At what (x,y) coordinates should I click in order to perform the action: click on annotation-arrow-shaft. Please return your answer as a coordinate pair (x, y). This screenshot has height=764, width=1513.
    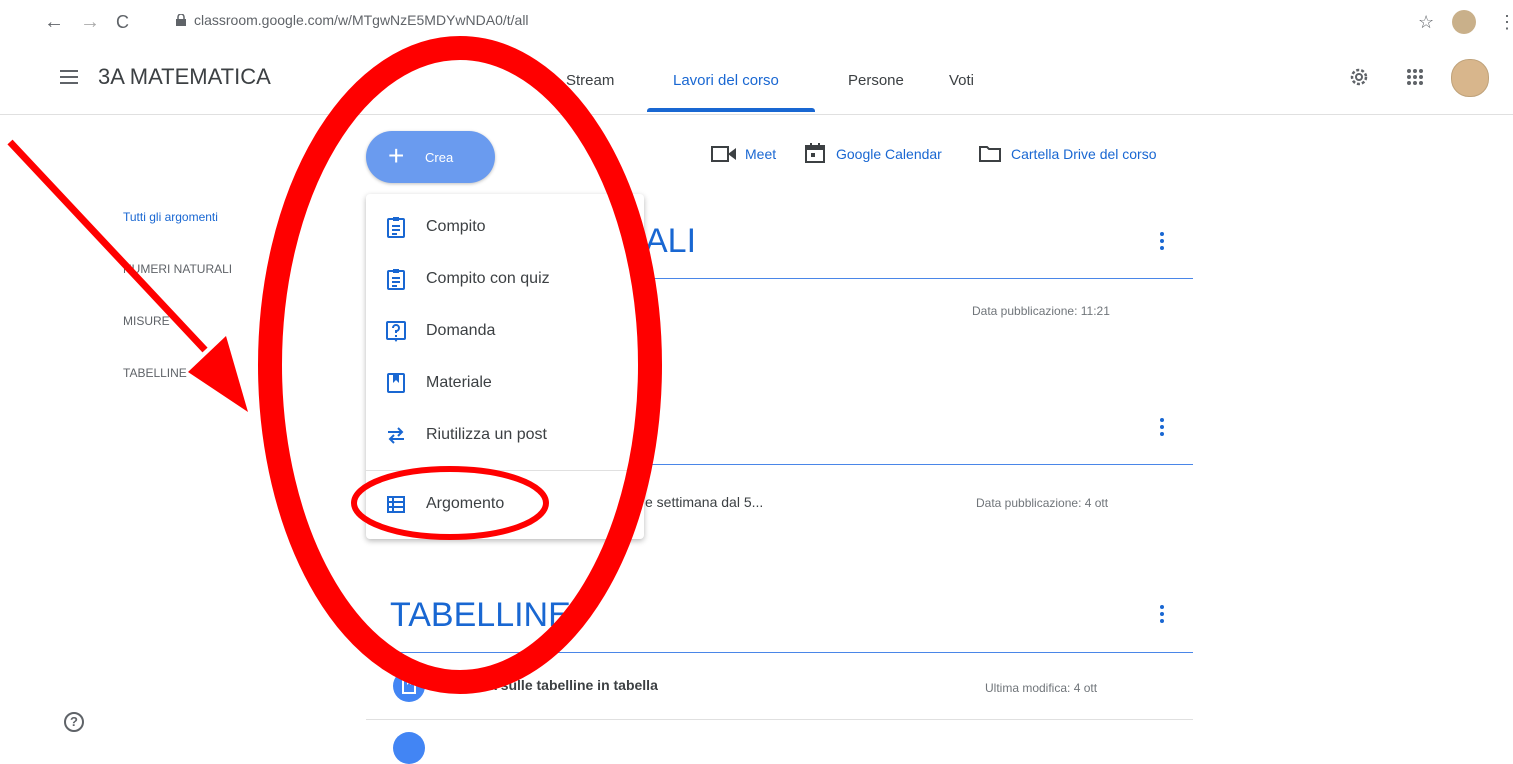
    Looking at the image, I should click on (107, 246).